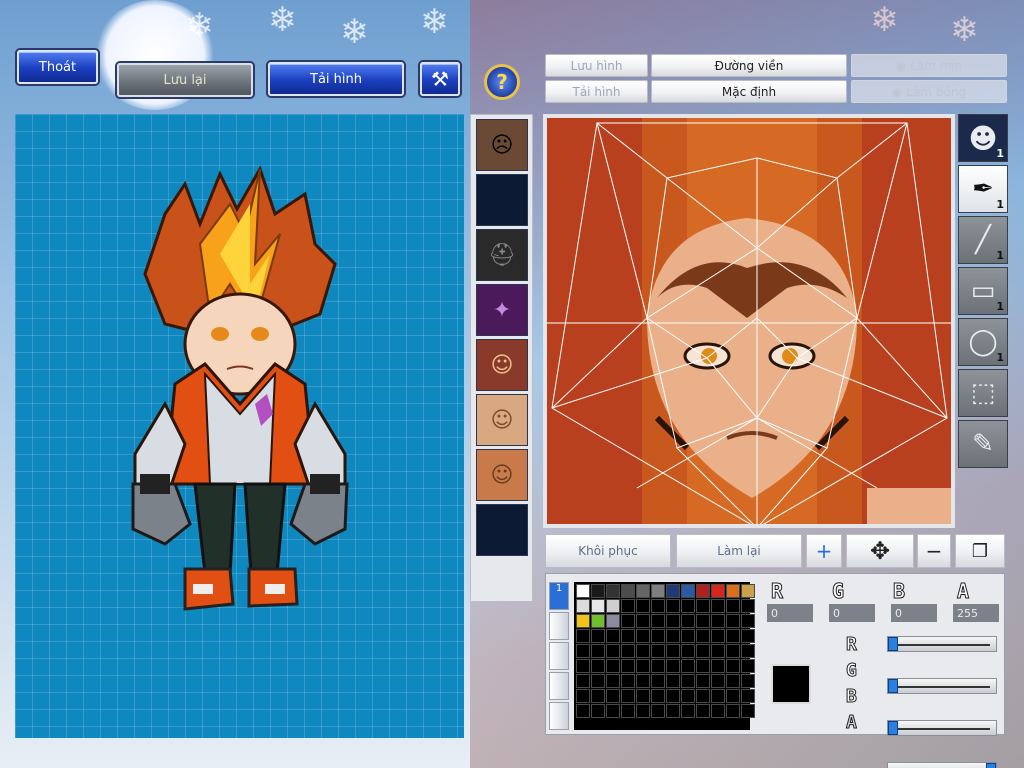 The height and width of the screenshot is (768, 1024). I want to click on default-button: Mặc định, so click(749, 91).